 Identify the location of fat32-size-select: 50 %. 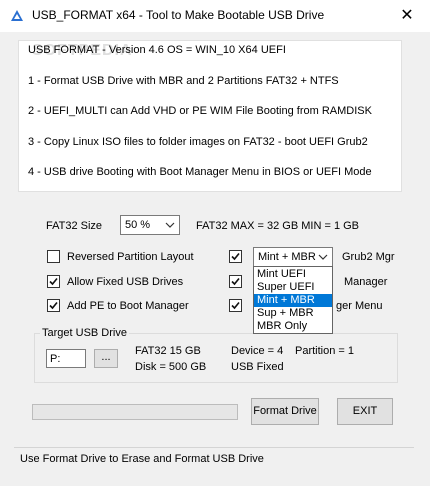
(150, 225).